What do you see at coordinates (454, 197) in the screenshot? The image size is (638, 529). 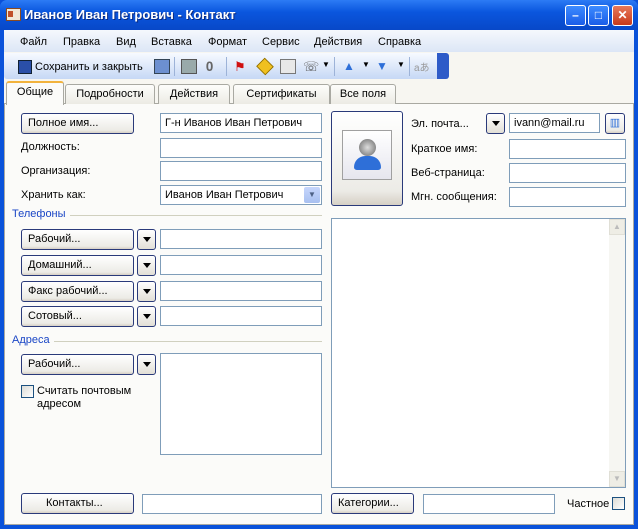 I see `im-address-label: Мгн. сообщения:` at bounding box center [454, 197].